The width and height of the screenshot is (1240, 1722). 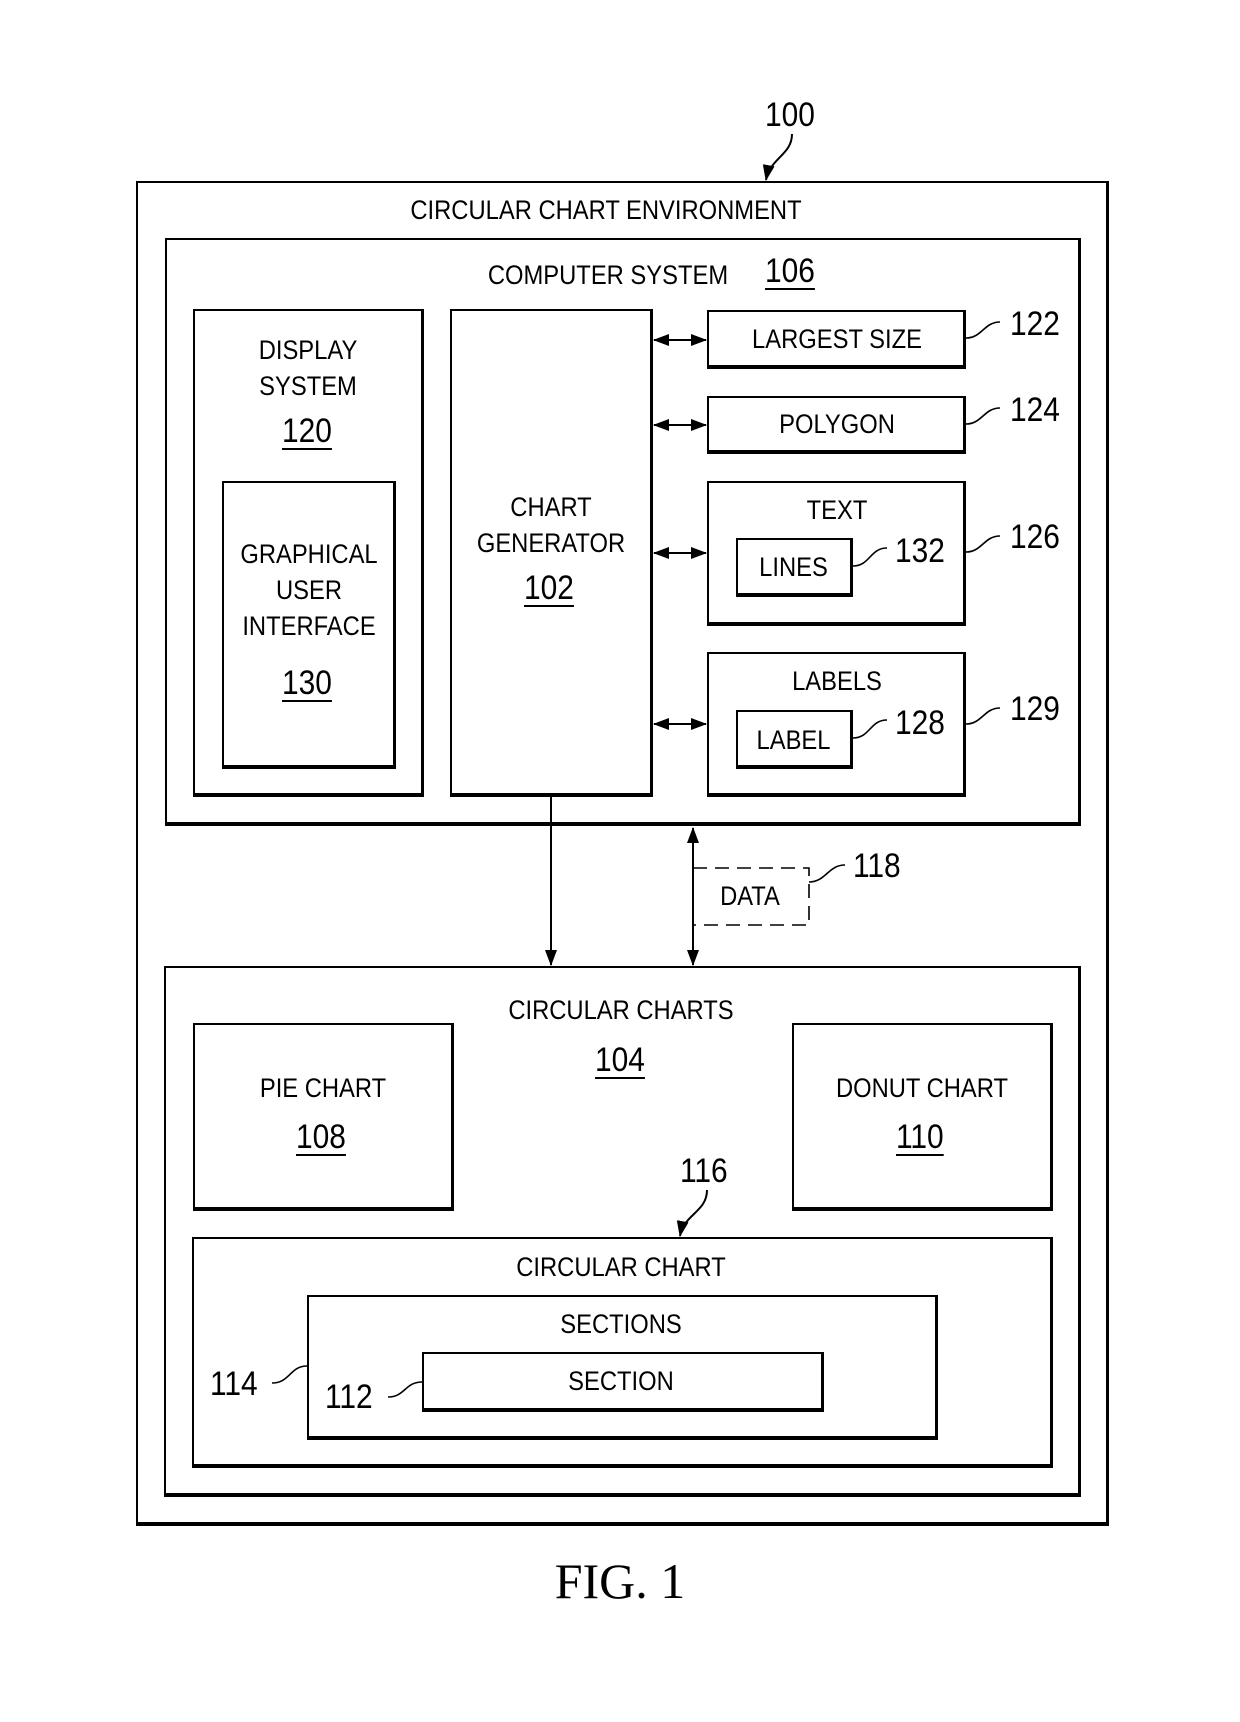 I want to click on circular-chart-title: CIRCULAR CHART, so click(x=621, y=1267).